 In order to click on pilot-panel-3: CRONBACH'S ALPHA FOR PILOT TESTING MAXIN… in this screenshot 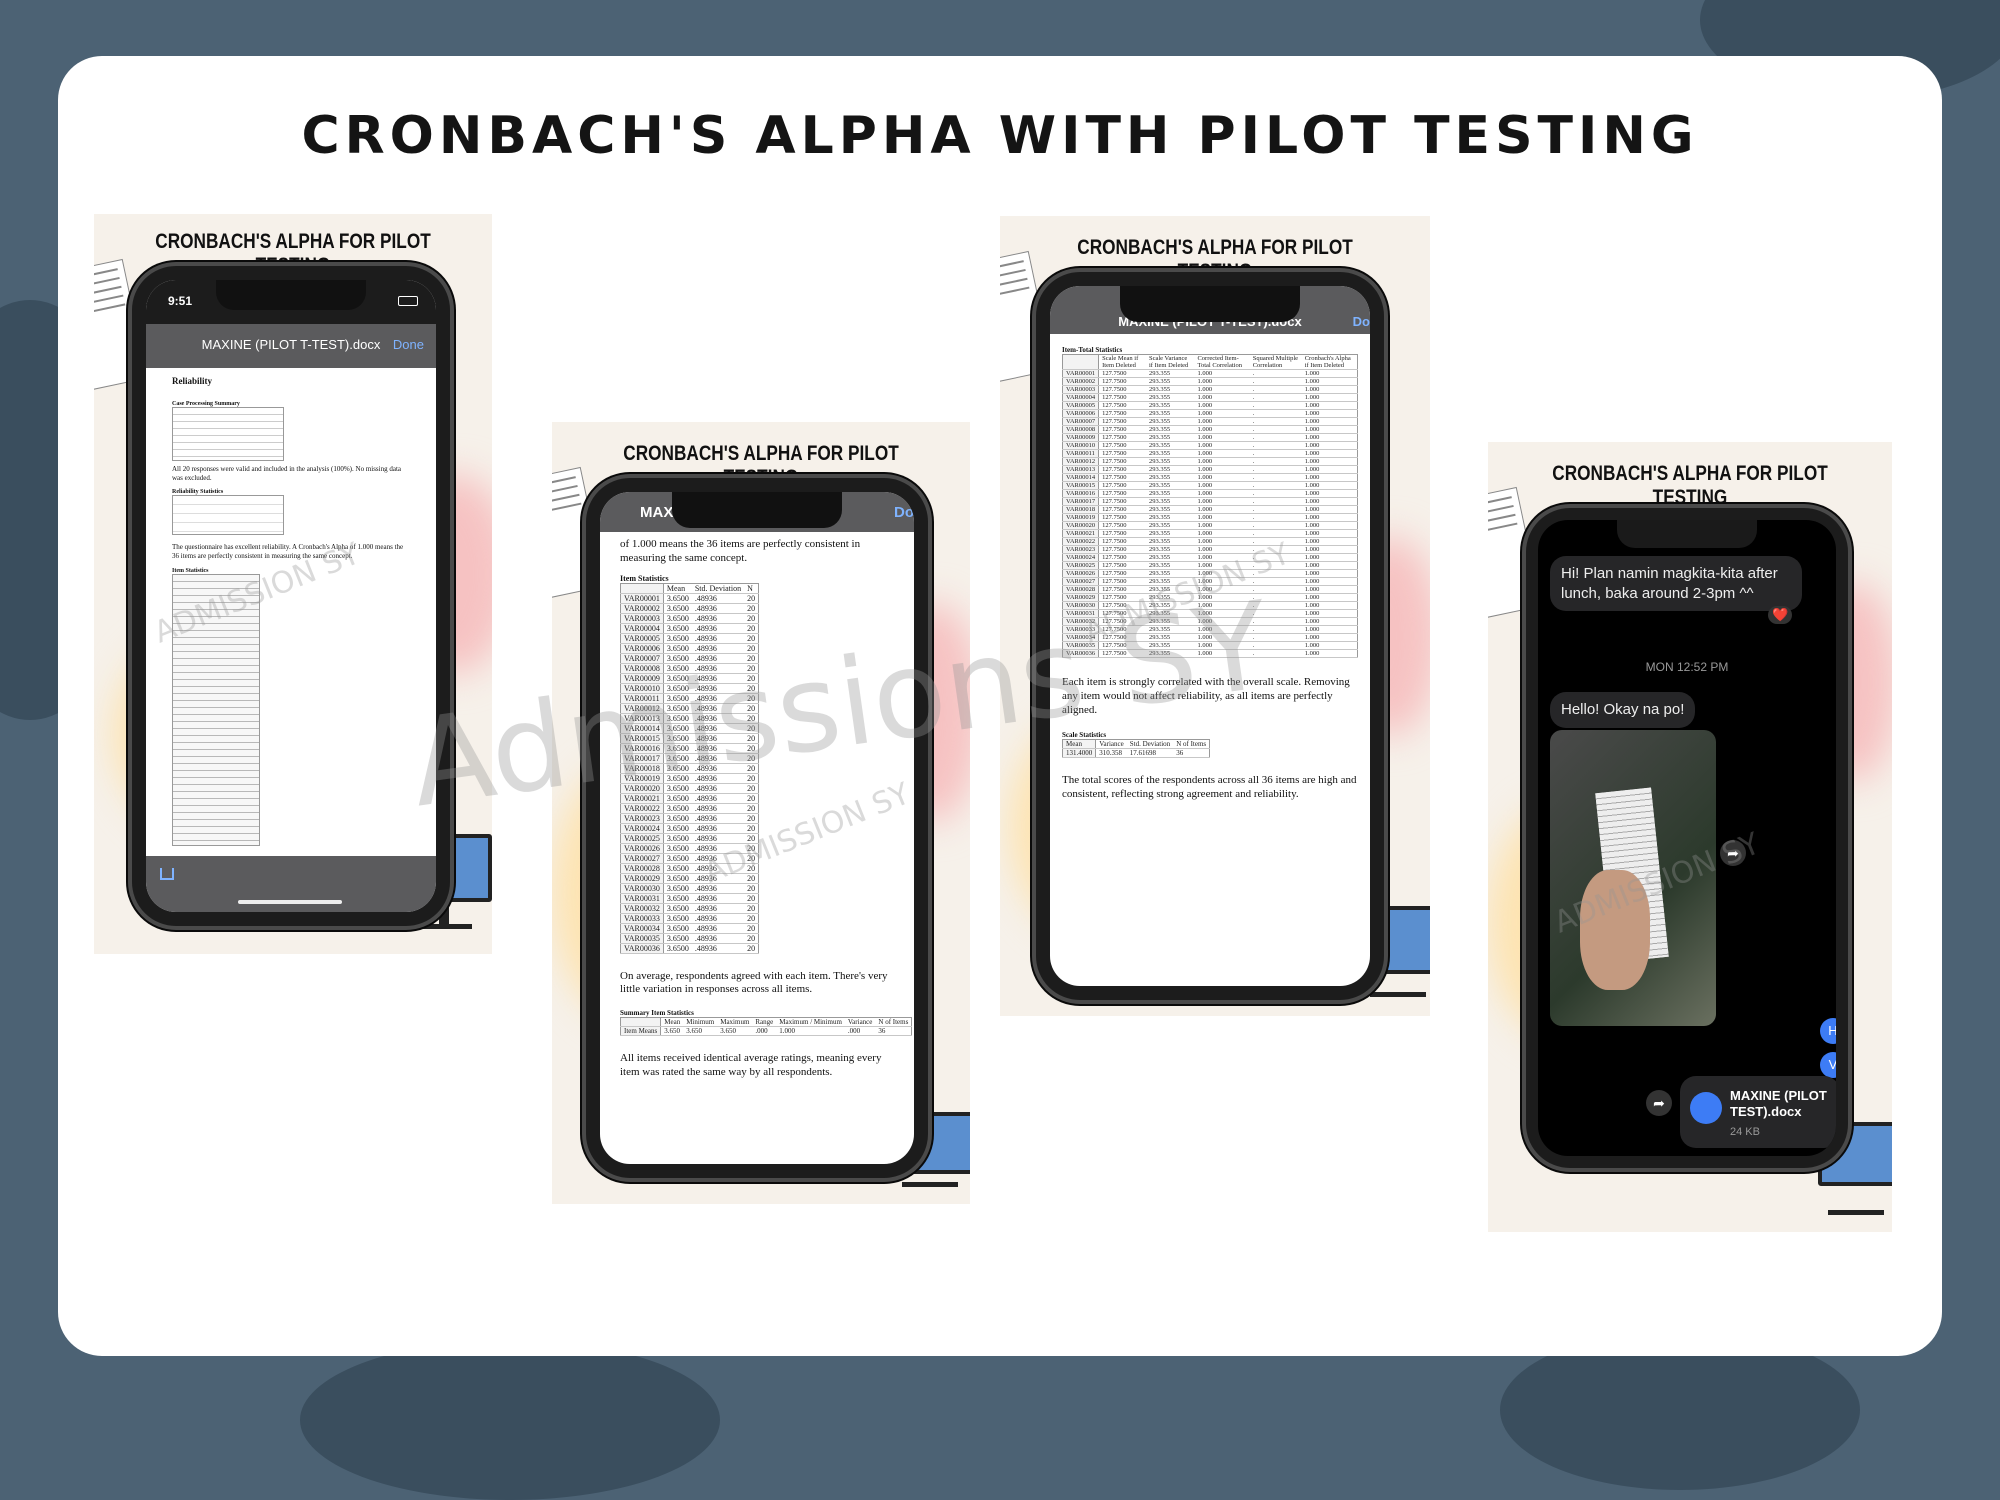, I will do `click(1215, 616)`.